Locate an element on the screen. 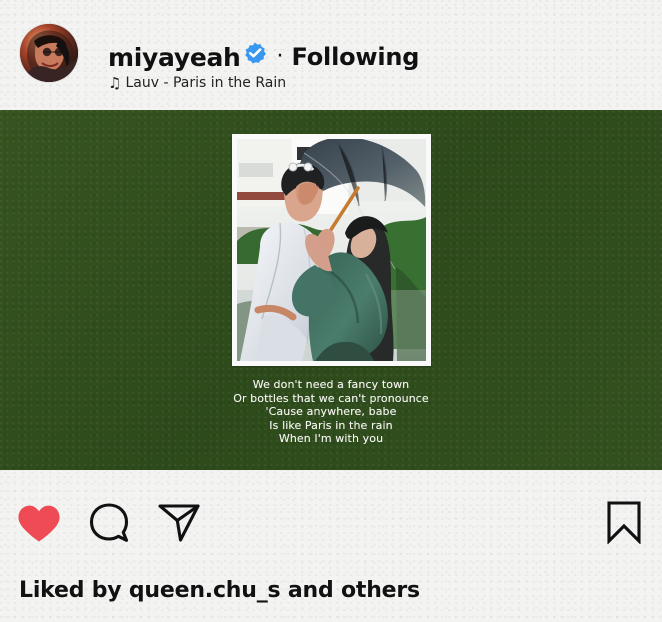 This screenshot has height=622, width=662. profile-avatar is located at coordinates (49, 53).